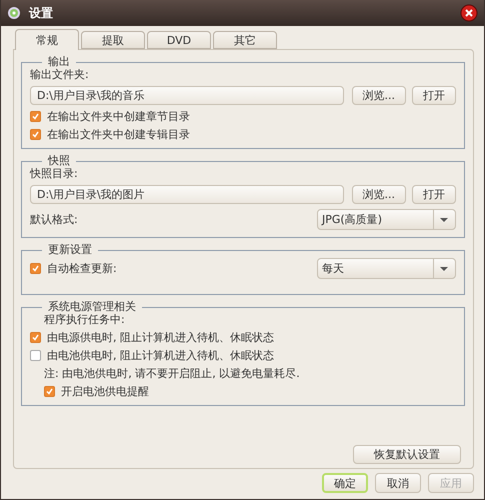 The image size is (485, 500). Describe the element at coordinates (386, 219) in the screenshot. I see `dropdown: JPG(高质量)` at that location.